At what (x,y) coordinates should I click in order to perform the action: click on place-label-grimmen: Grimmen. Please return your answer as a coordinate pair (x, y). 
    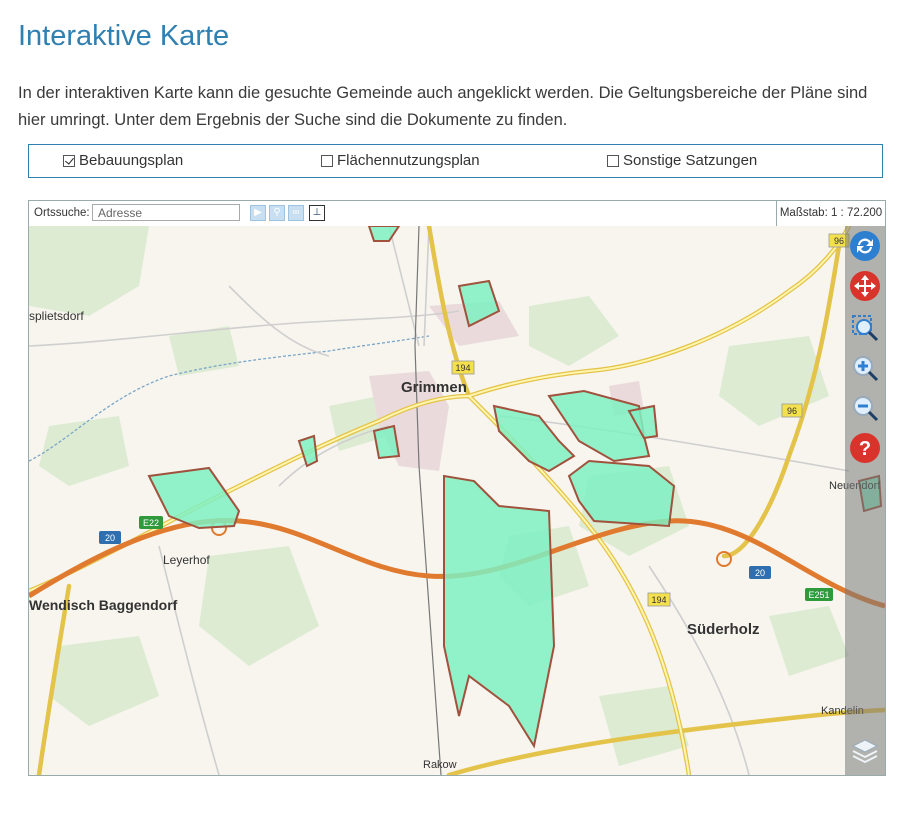
    Looking at the image, I should click on (434, 387).